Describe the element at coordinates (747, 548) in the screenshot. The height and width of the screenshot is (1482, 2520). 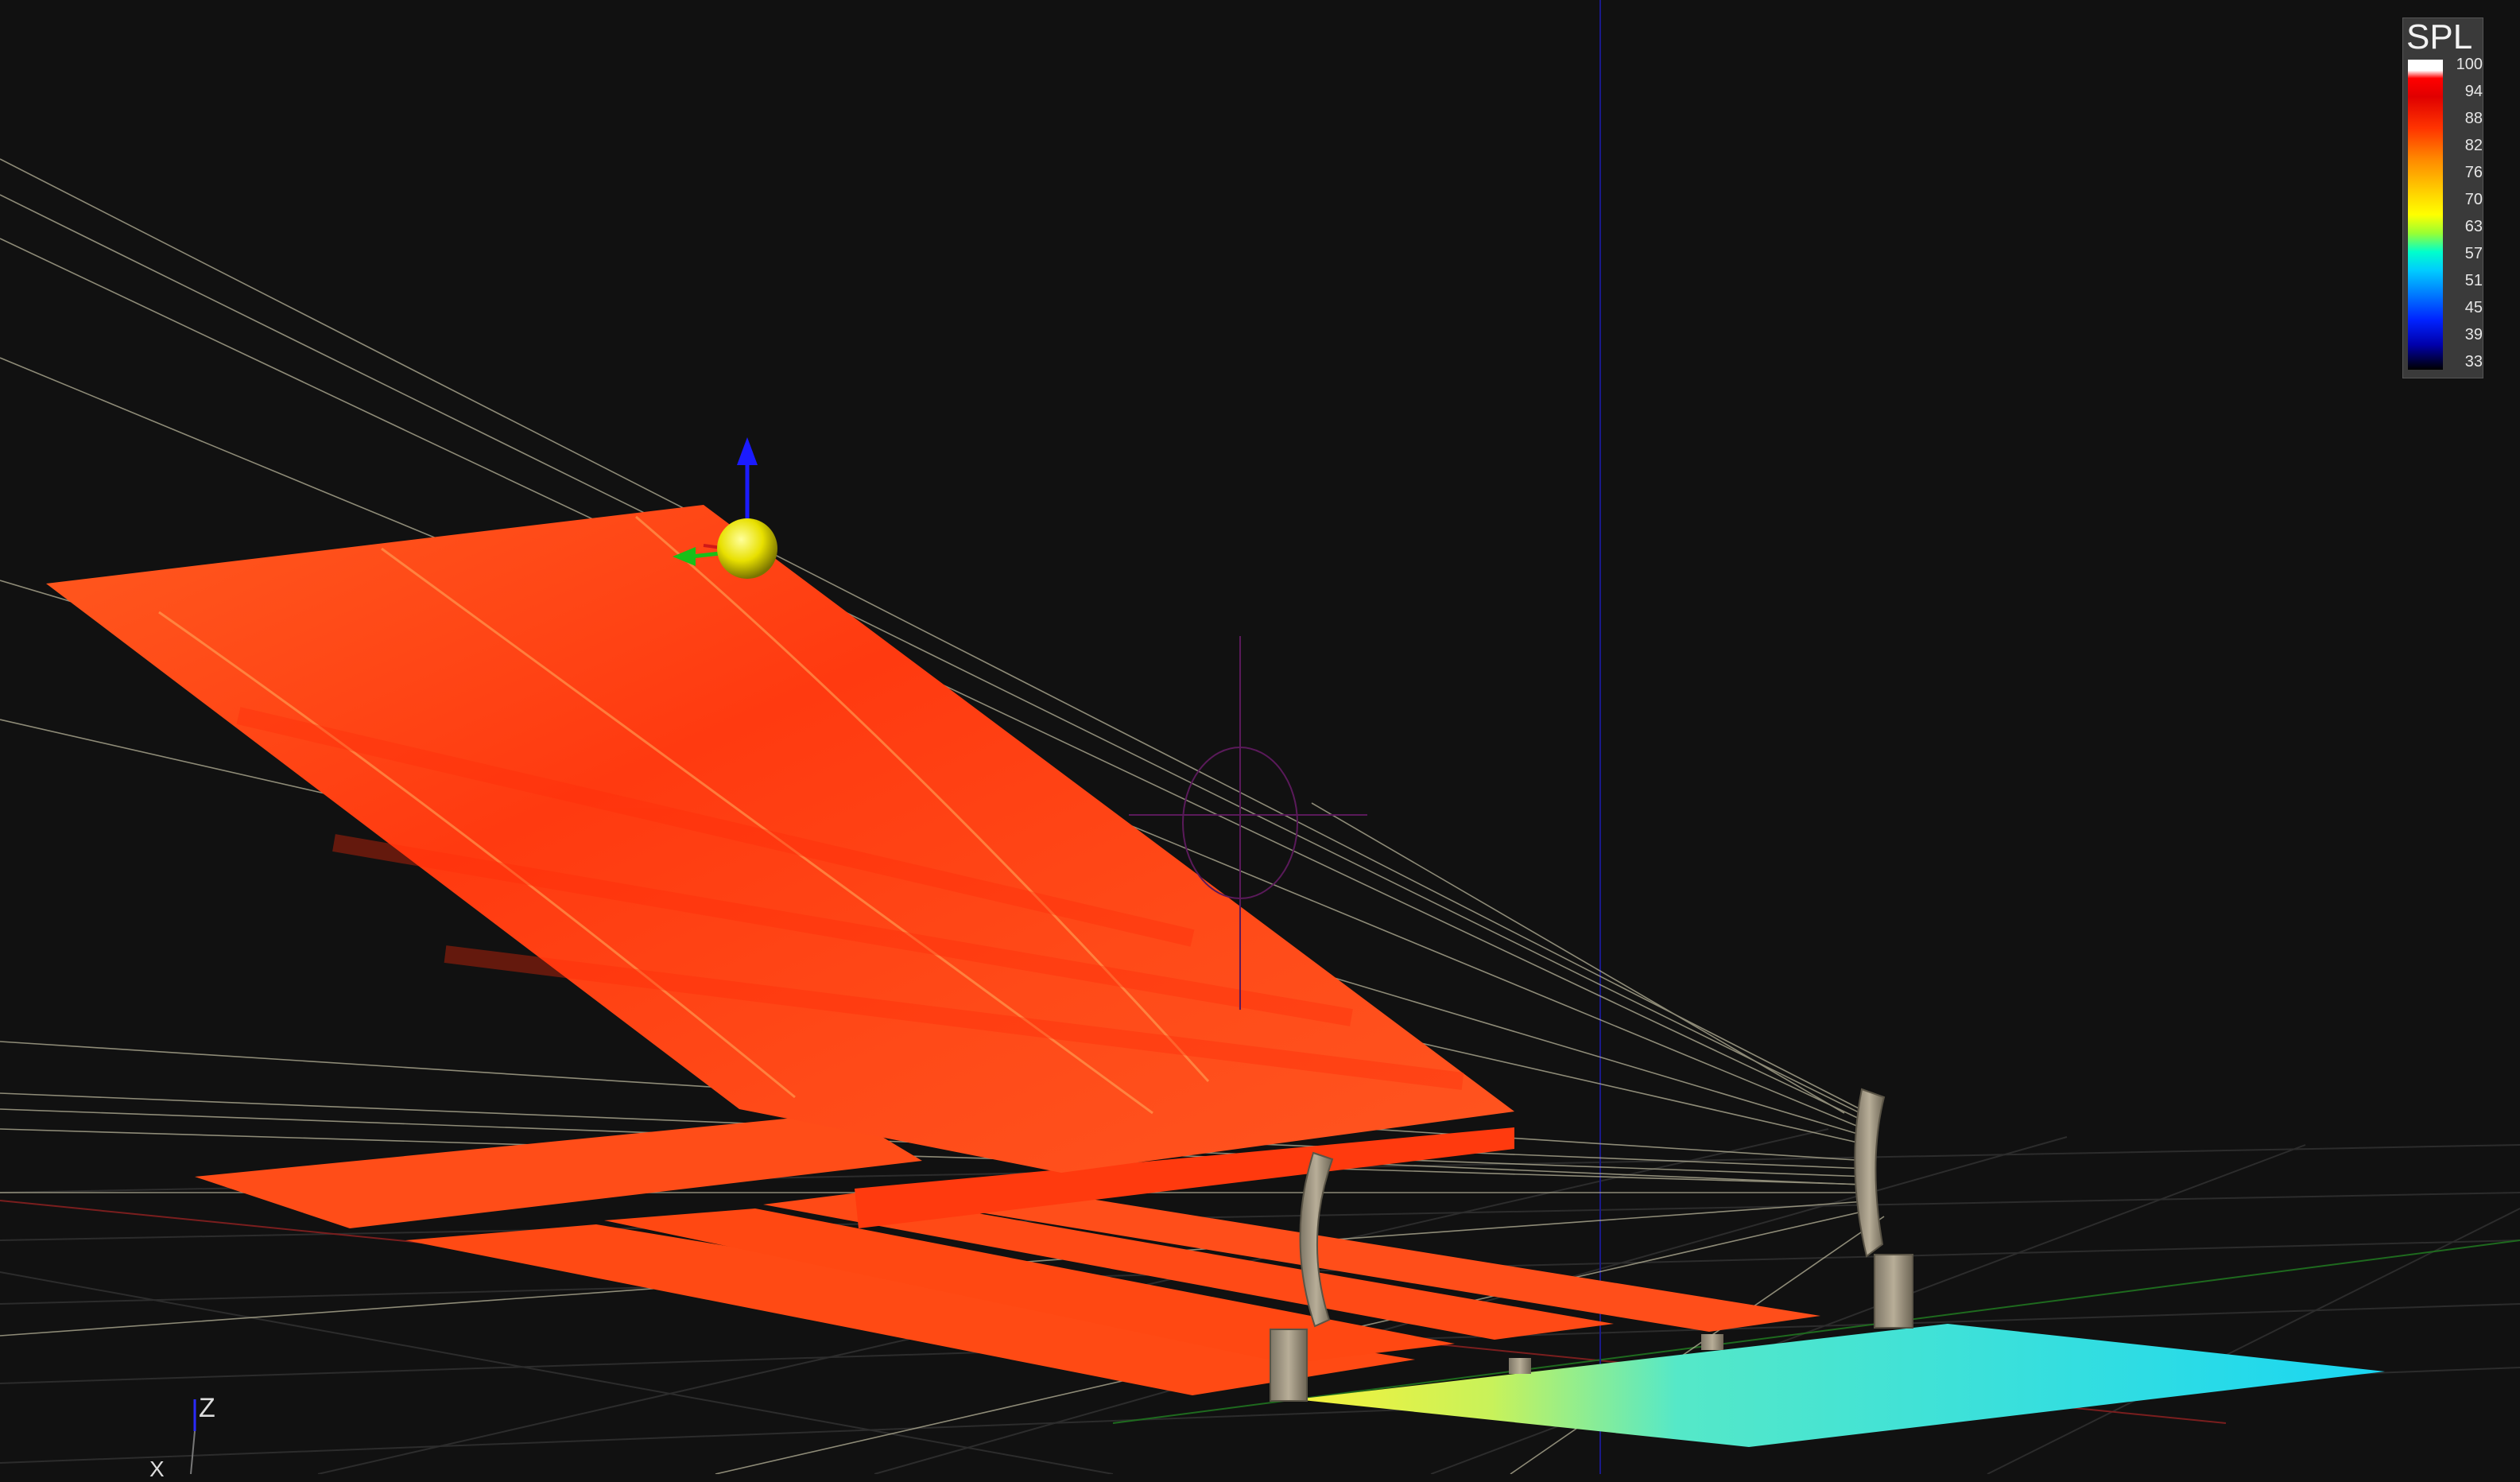
I see `source-sphere` at that location.